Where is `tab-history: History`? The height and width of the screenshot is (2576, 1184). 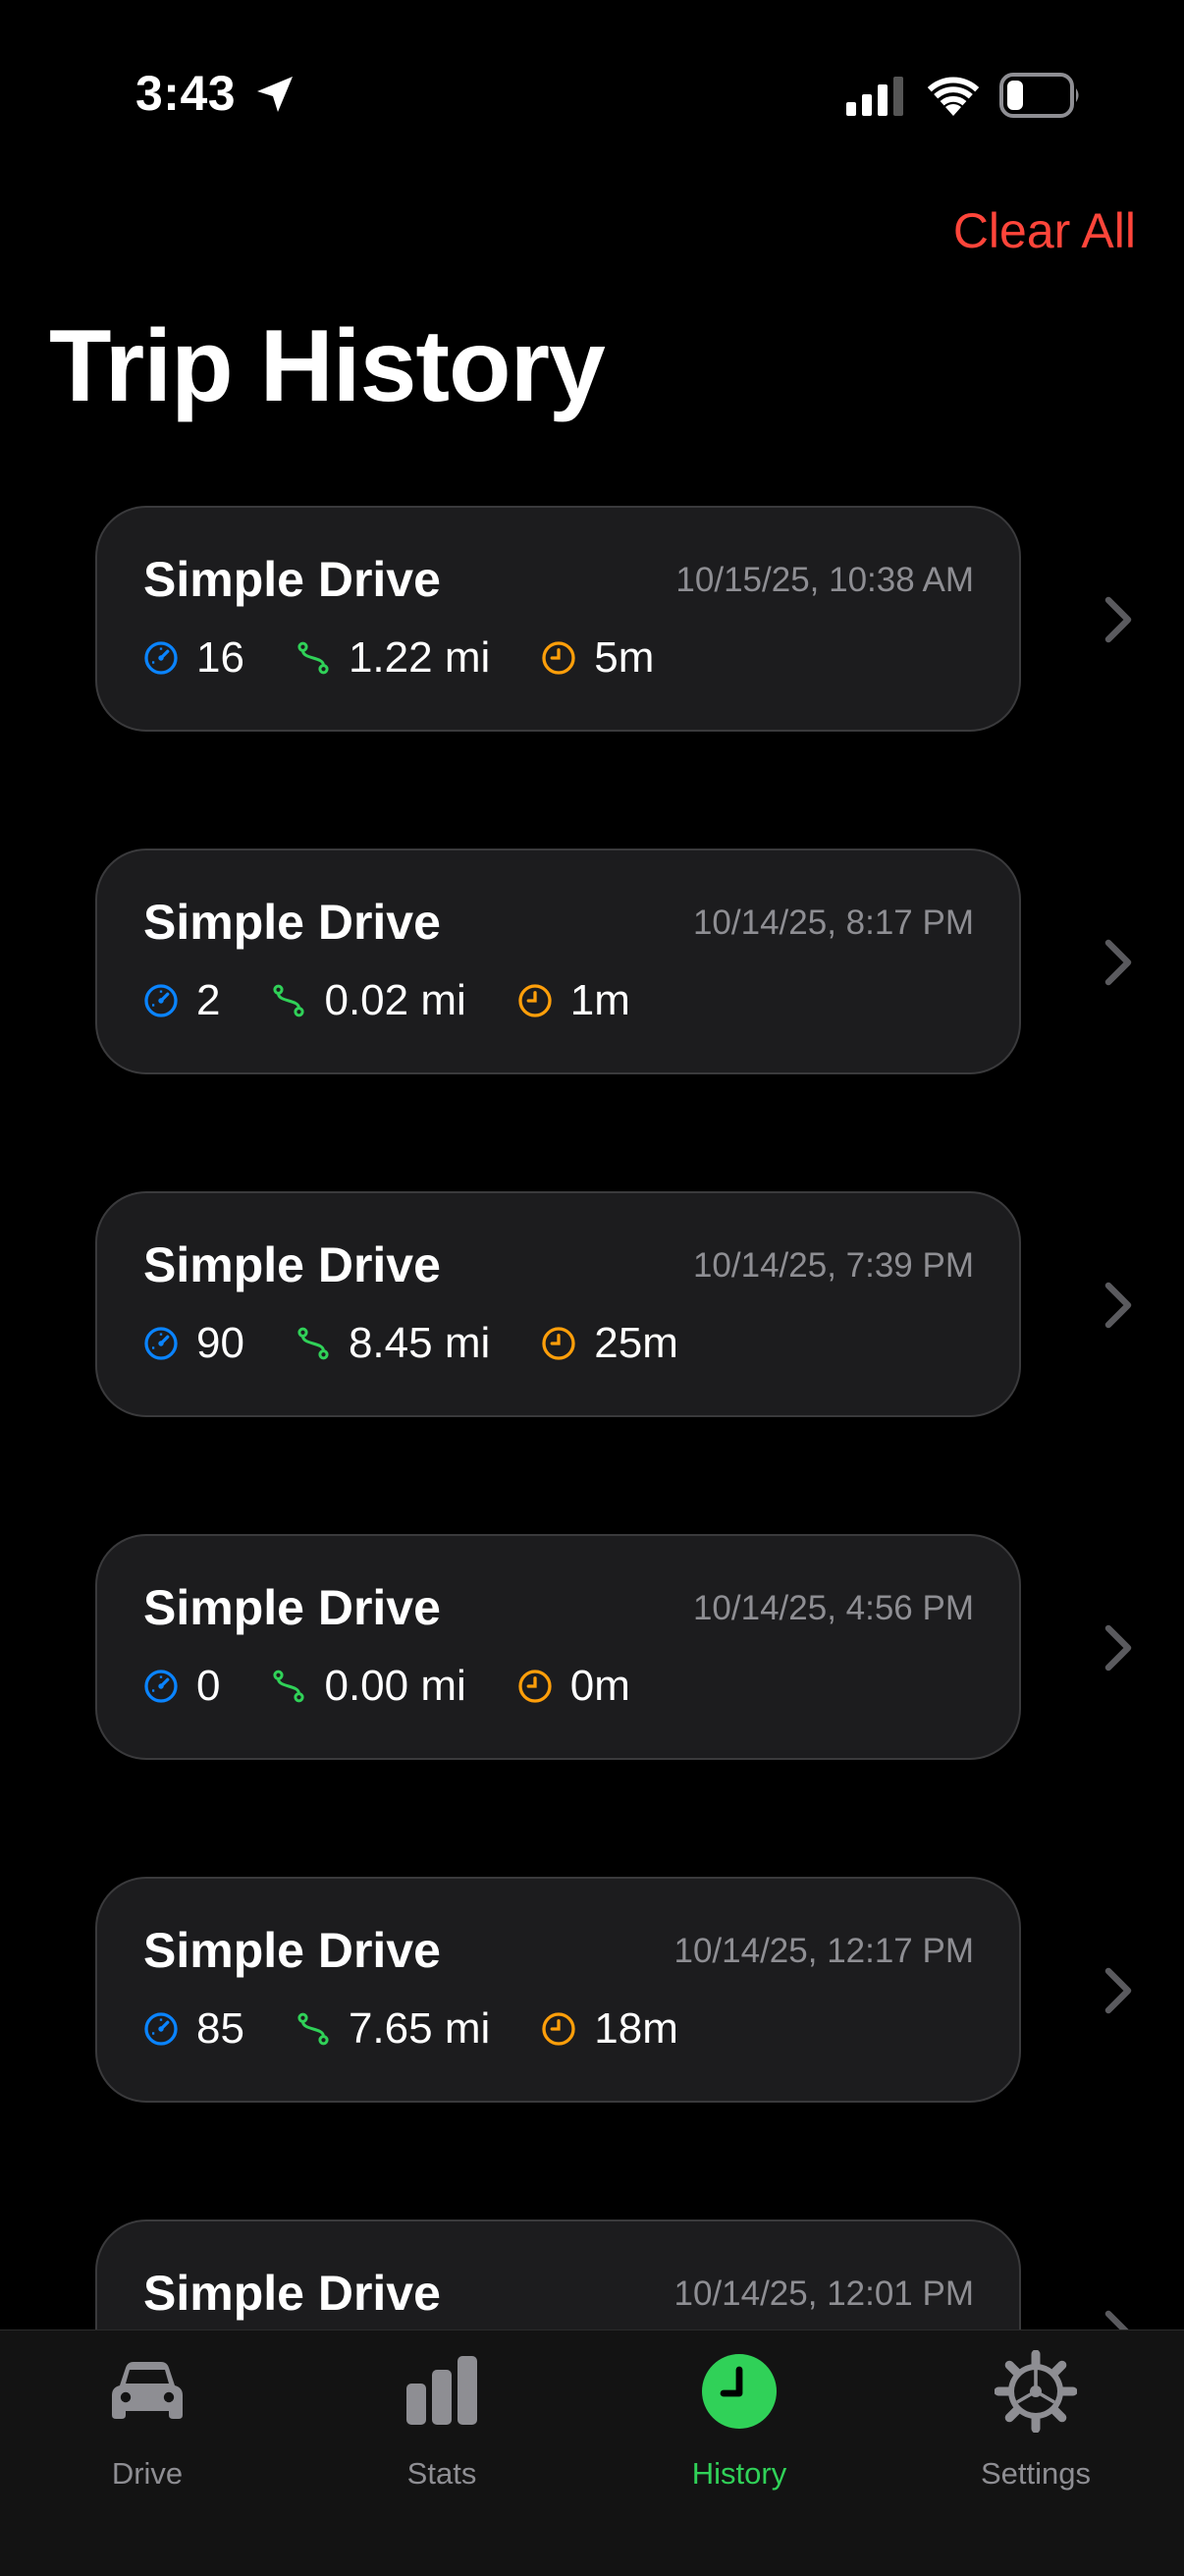
tab-history: History is located at coordinates (739, 2420).